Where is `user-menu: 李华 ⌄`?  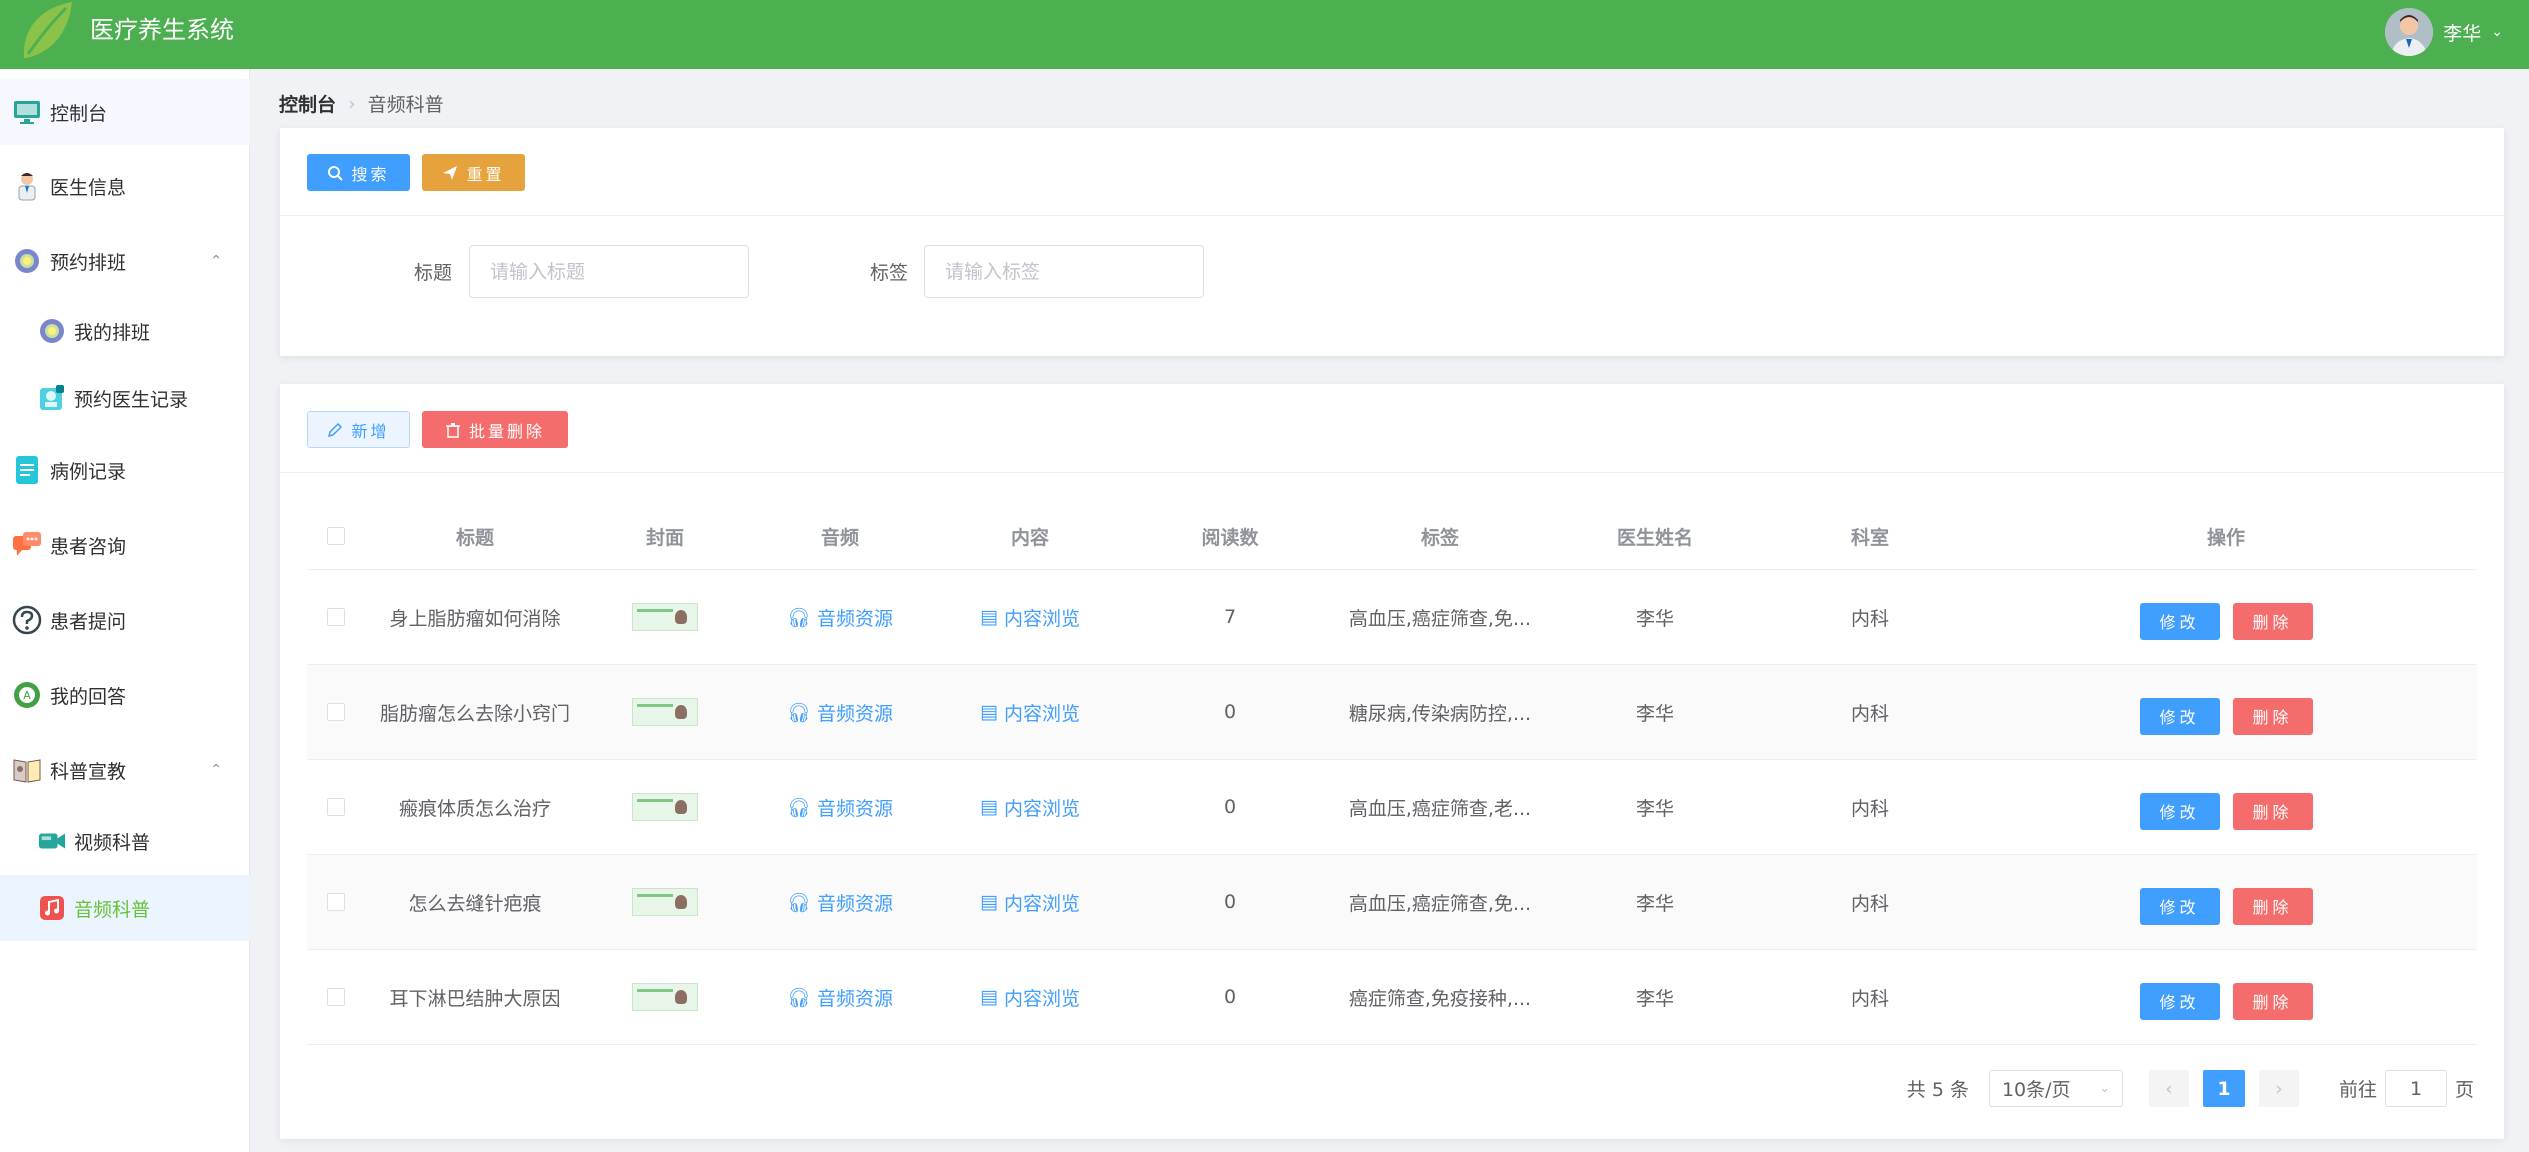
user-menu: 李华 ⌄ is located at coordinates (2444, 32).